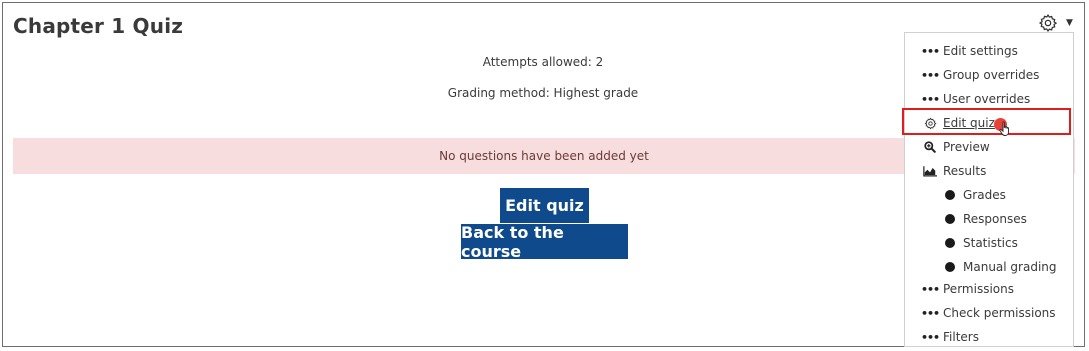  Describe the element at coordinates (930, 147) in the screenshot. I see `magnifier-icon` at that location.